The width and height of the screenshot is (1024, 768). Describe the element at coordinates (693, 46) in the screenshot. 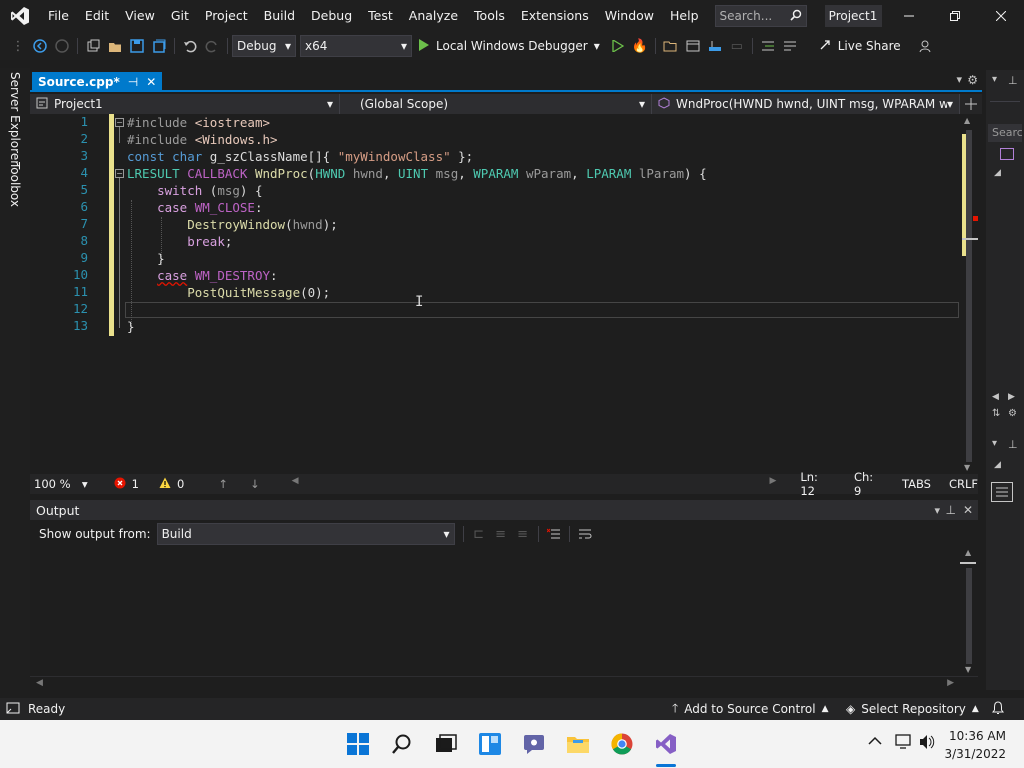

I see `layout-icon` at that location.